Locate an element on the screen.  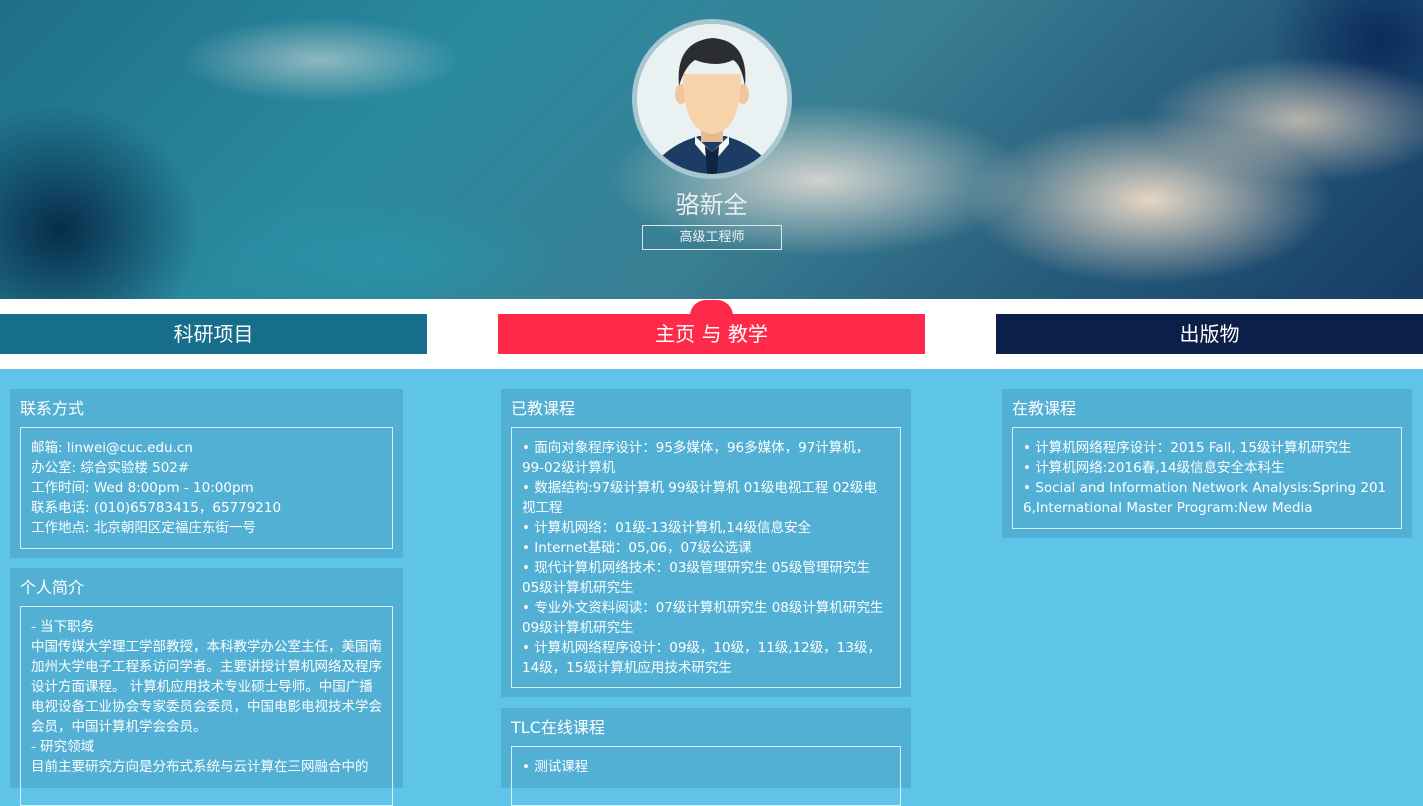
contact-email: 邮箱: linwei@cuc.edu.cn is located at coordinates (112, 448).